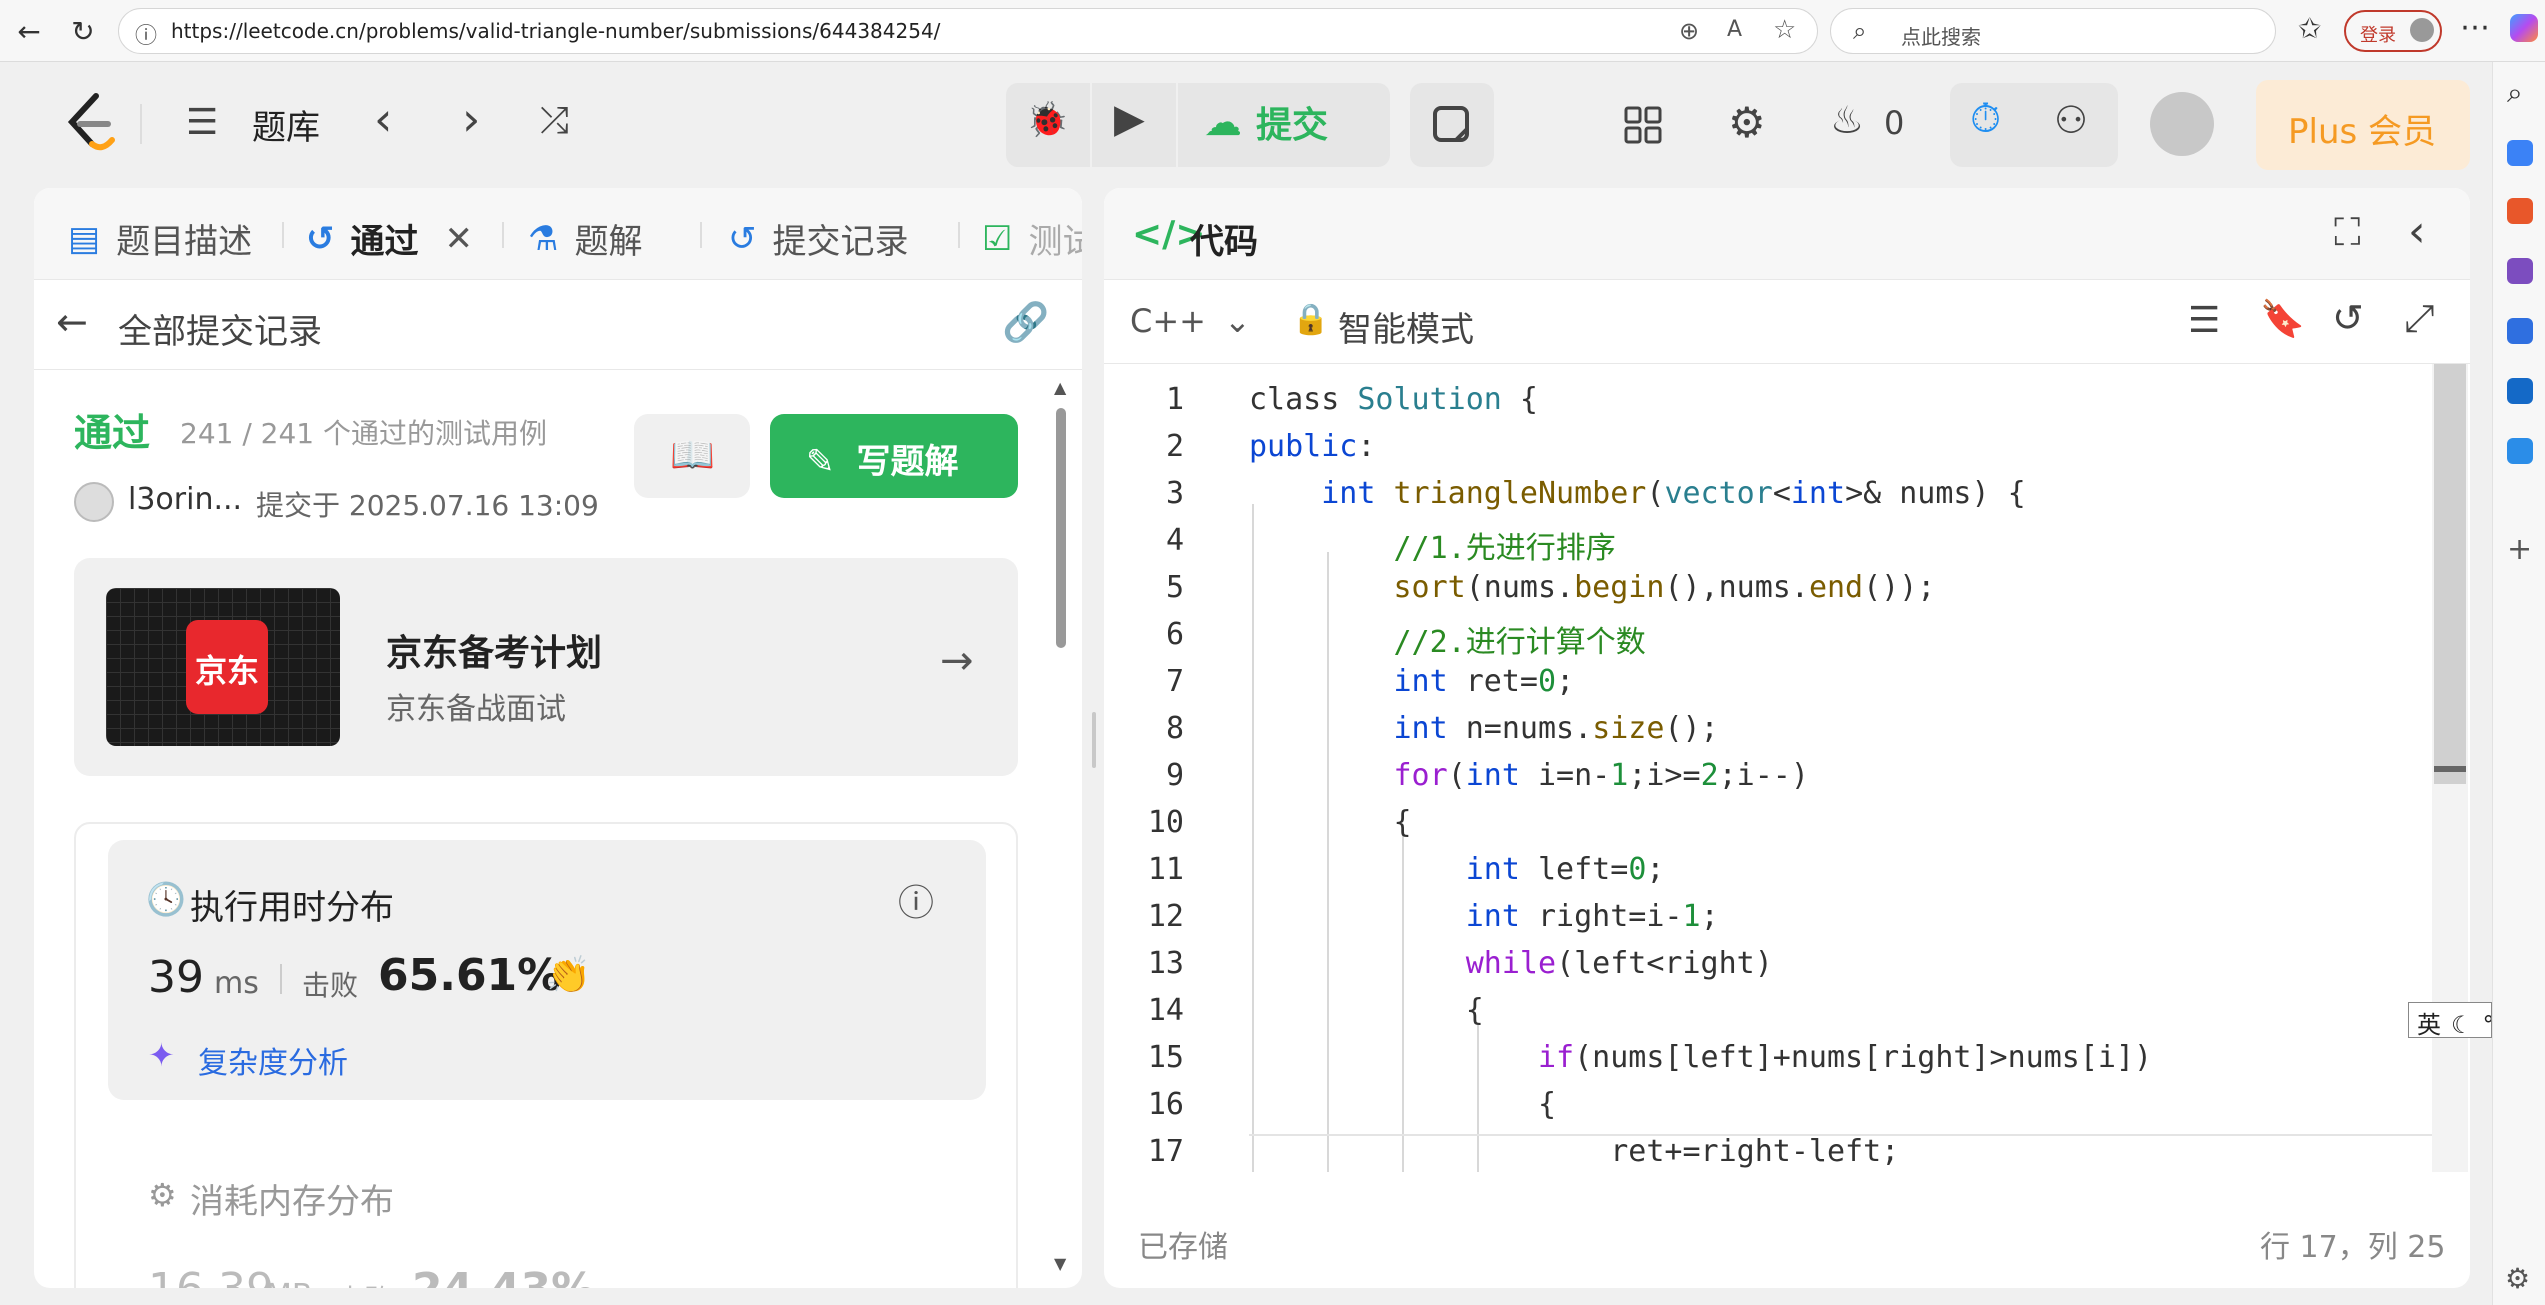  I want to click on m365-icon, so click(2520, 331).